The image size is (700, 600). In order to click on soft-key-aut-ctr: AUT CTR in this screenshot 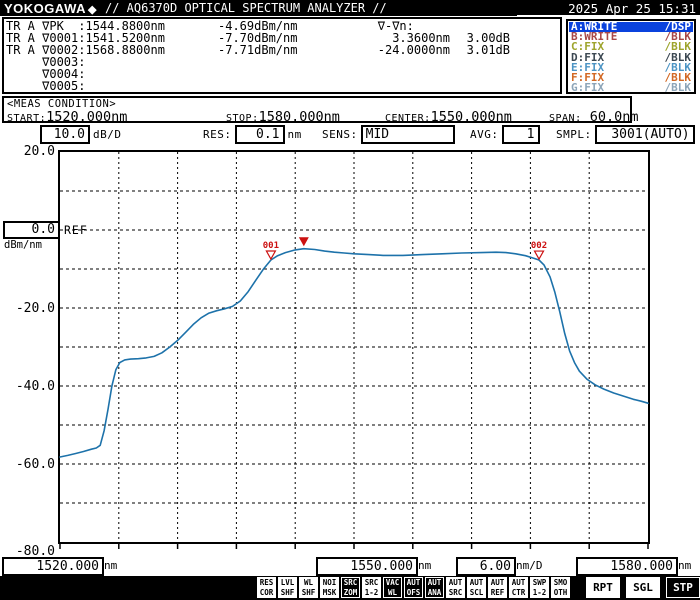, I will do `click(518, 587)`.